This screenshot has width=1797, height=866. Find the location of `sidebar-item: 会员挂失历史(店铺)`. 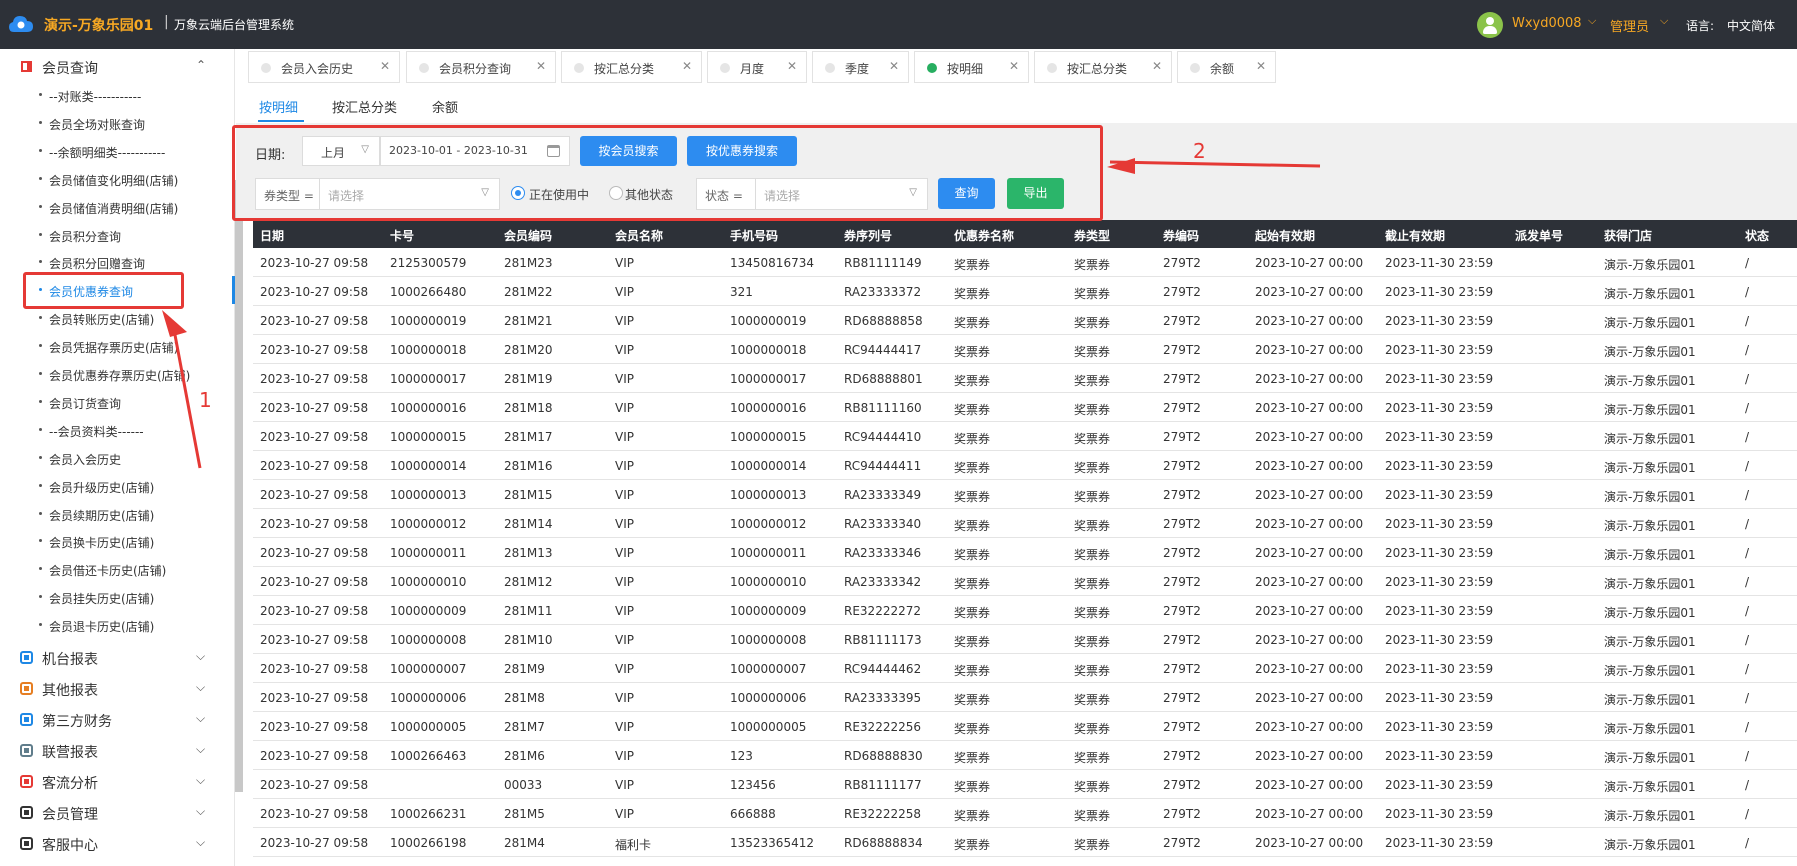

sidebar-item: 会员挂失历史(店铺) is located at coordinates (117, 597).